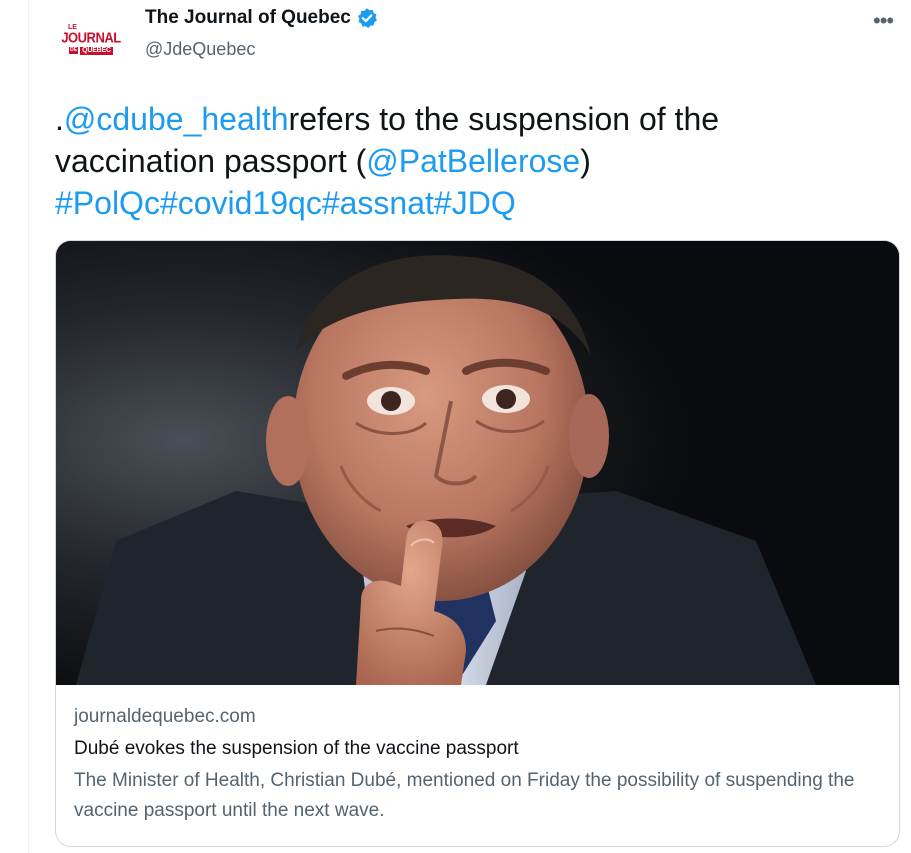 This screenshot has height=853, width=911. What do you see at coordinates (241, 203) in the screenshot?
I see `hashtag-covid19qc: #covid19qc` at bounding box center [241, 203].